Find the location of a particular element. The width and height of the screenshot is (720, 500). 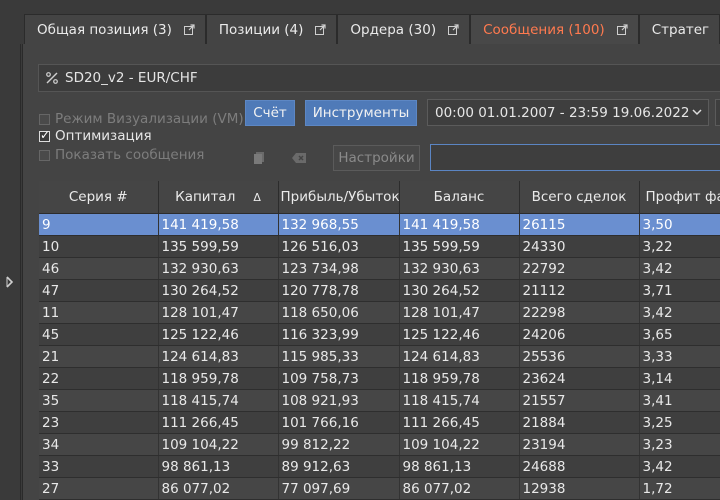

clear-icon is located at coordinates (299, 158).